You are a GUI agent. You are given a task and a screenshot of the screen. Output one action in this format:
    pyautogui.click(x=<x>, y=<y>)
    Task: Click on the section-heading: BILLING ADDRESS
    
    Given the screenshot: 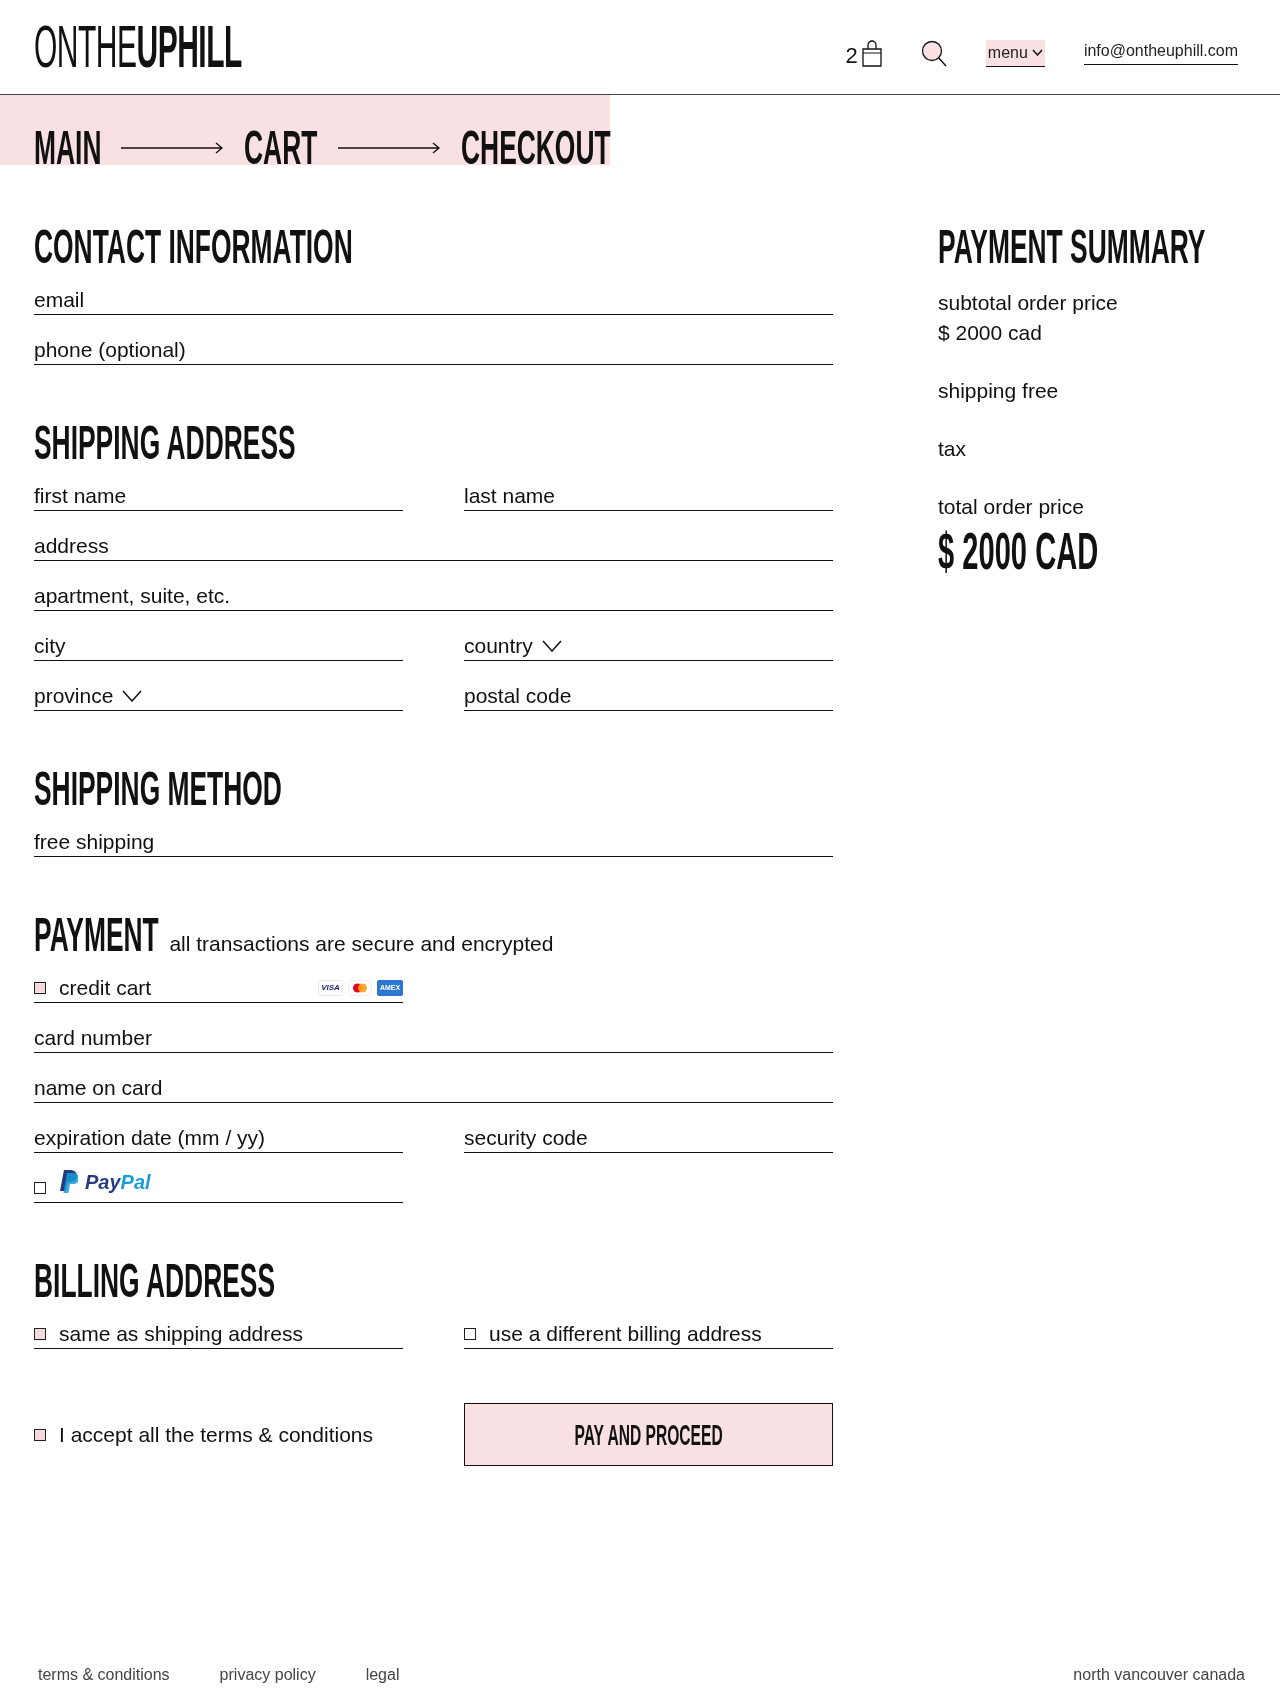 What is the action you would take?
    pyautogui.click(x=155, y=1281)
    